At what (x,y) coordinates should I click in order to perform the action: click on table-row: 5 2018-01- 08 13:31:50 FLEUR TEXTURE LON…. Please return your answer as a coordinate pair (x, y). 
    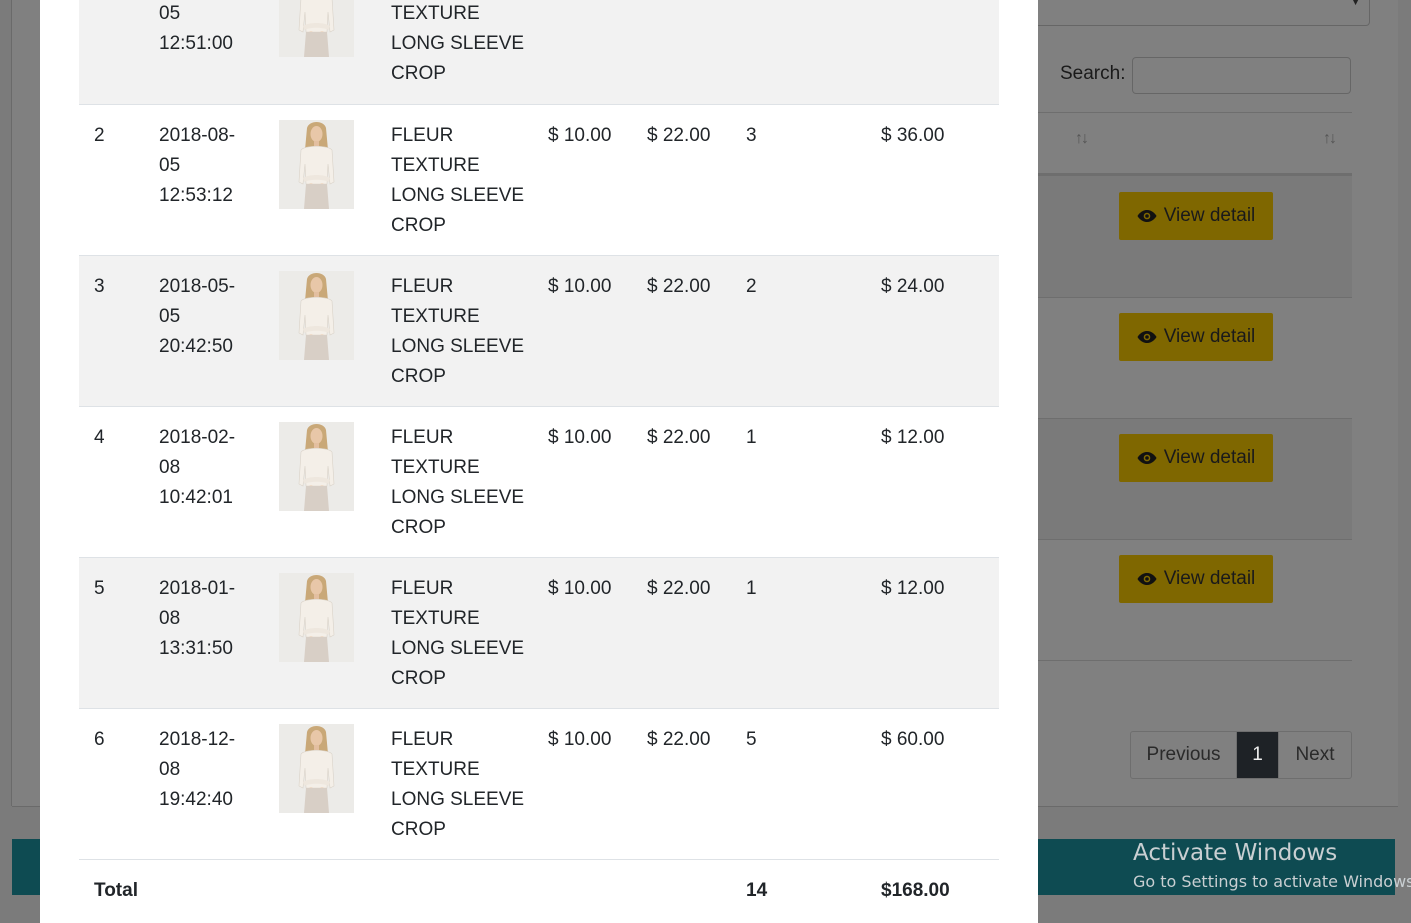
    Looking at the image, I should click on (539, 633).